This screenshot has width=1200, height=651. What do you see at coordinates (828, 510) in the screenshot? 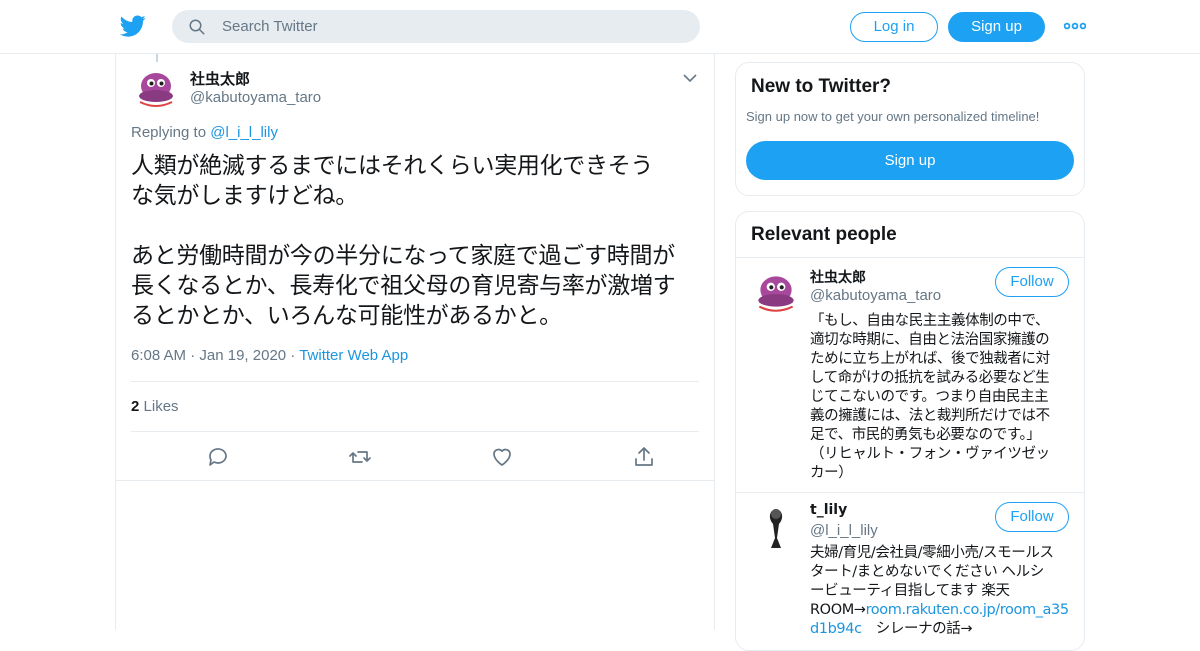
I see `person-name: t_lily` at bounding box center [828, 510].